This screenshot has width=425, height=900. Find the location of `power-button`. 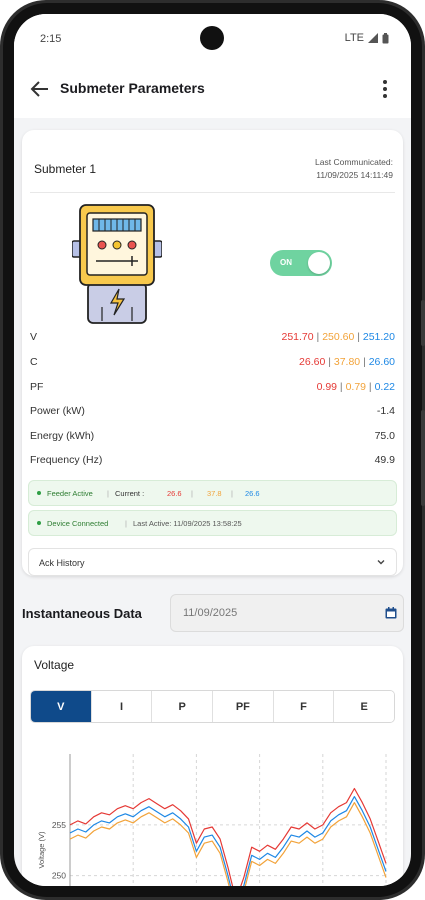

power-button is located at coordinates (423, 458).